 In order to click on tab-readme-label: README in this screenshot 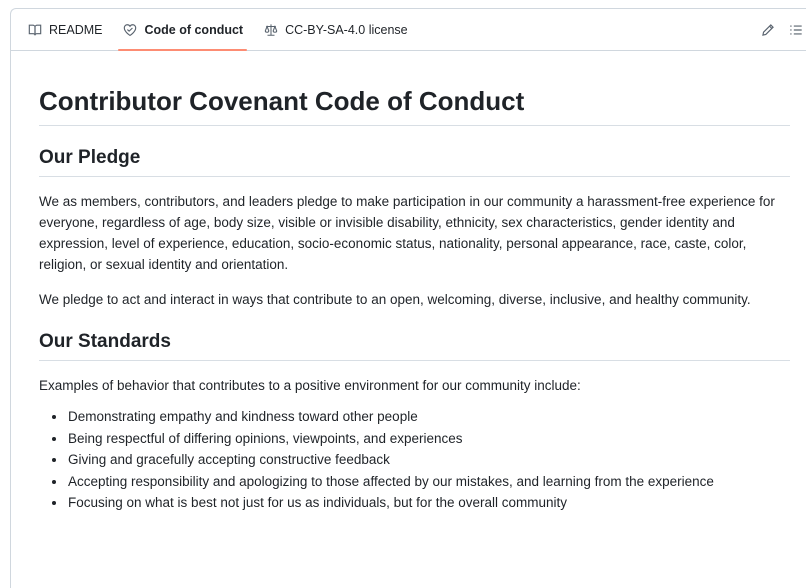, I will do `click(76, 29)`.